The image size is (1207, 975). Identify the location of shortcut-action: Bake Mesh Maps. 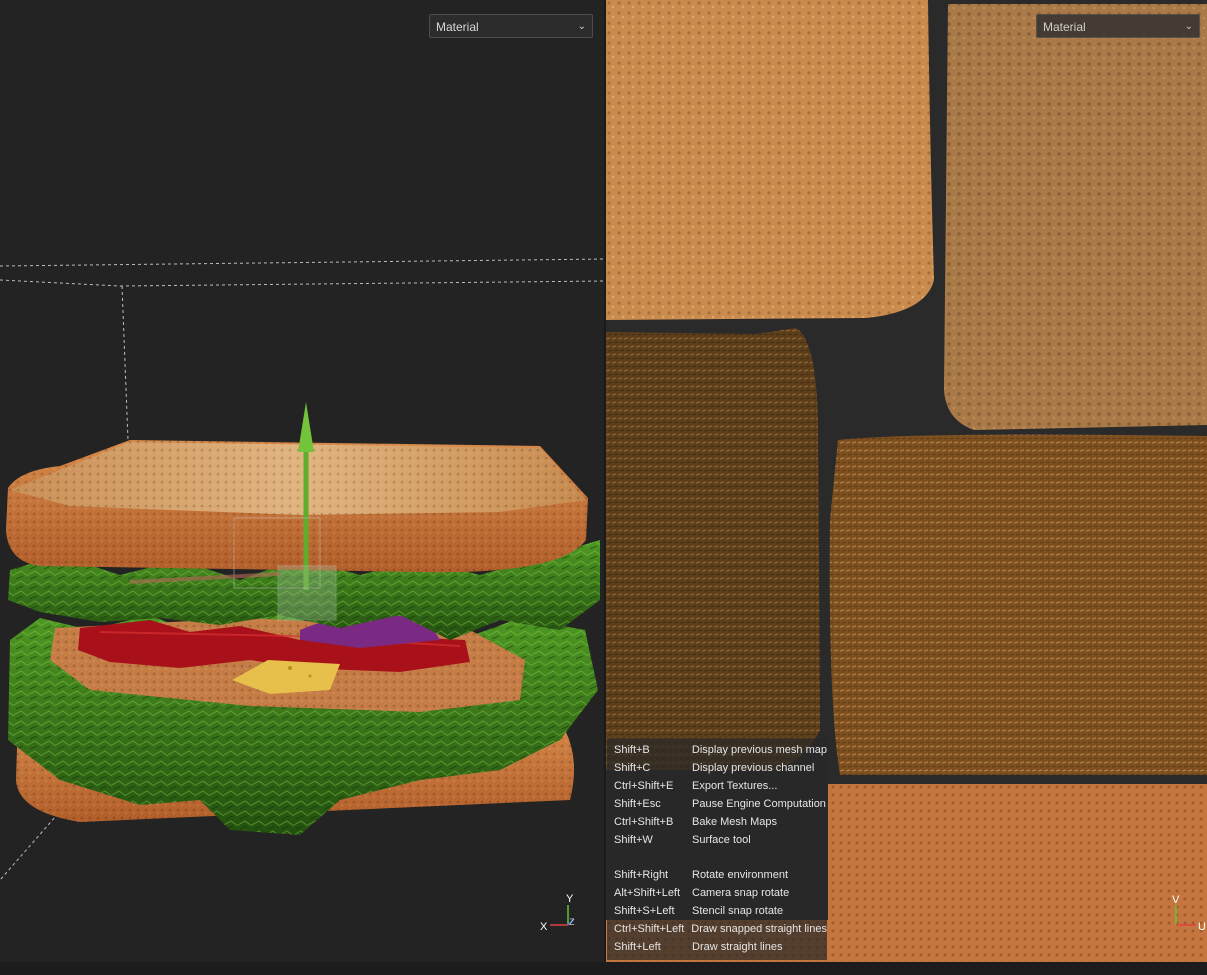
(734, 822).